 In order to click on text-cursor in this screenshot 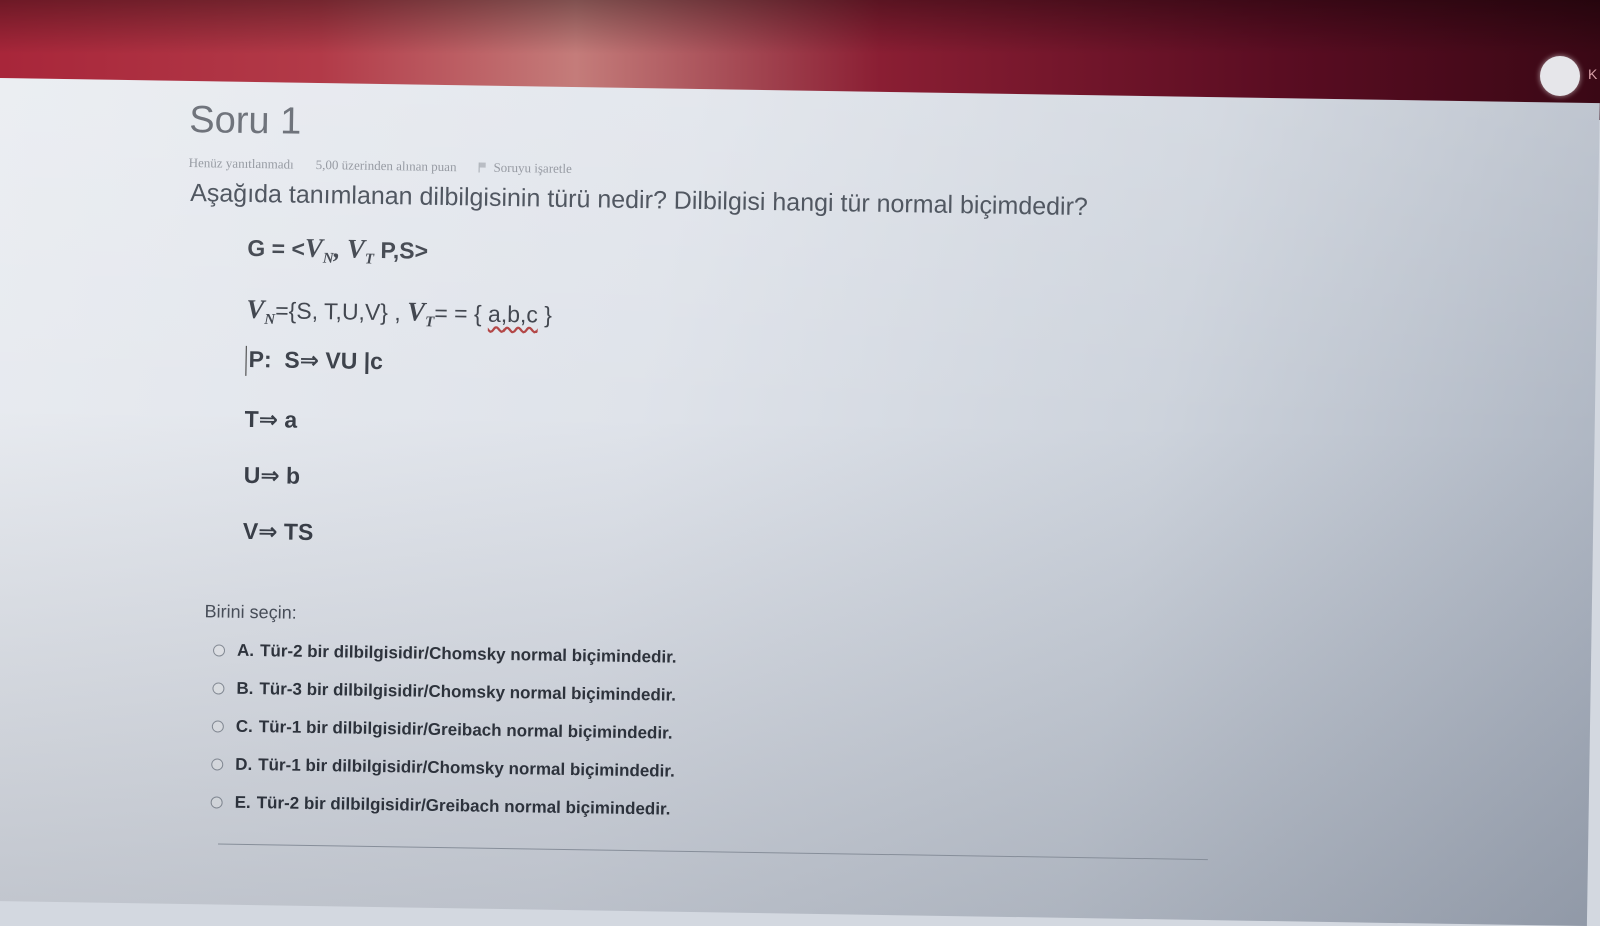, I will do `click(246, 360)`.